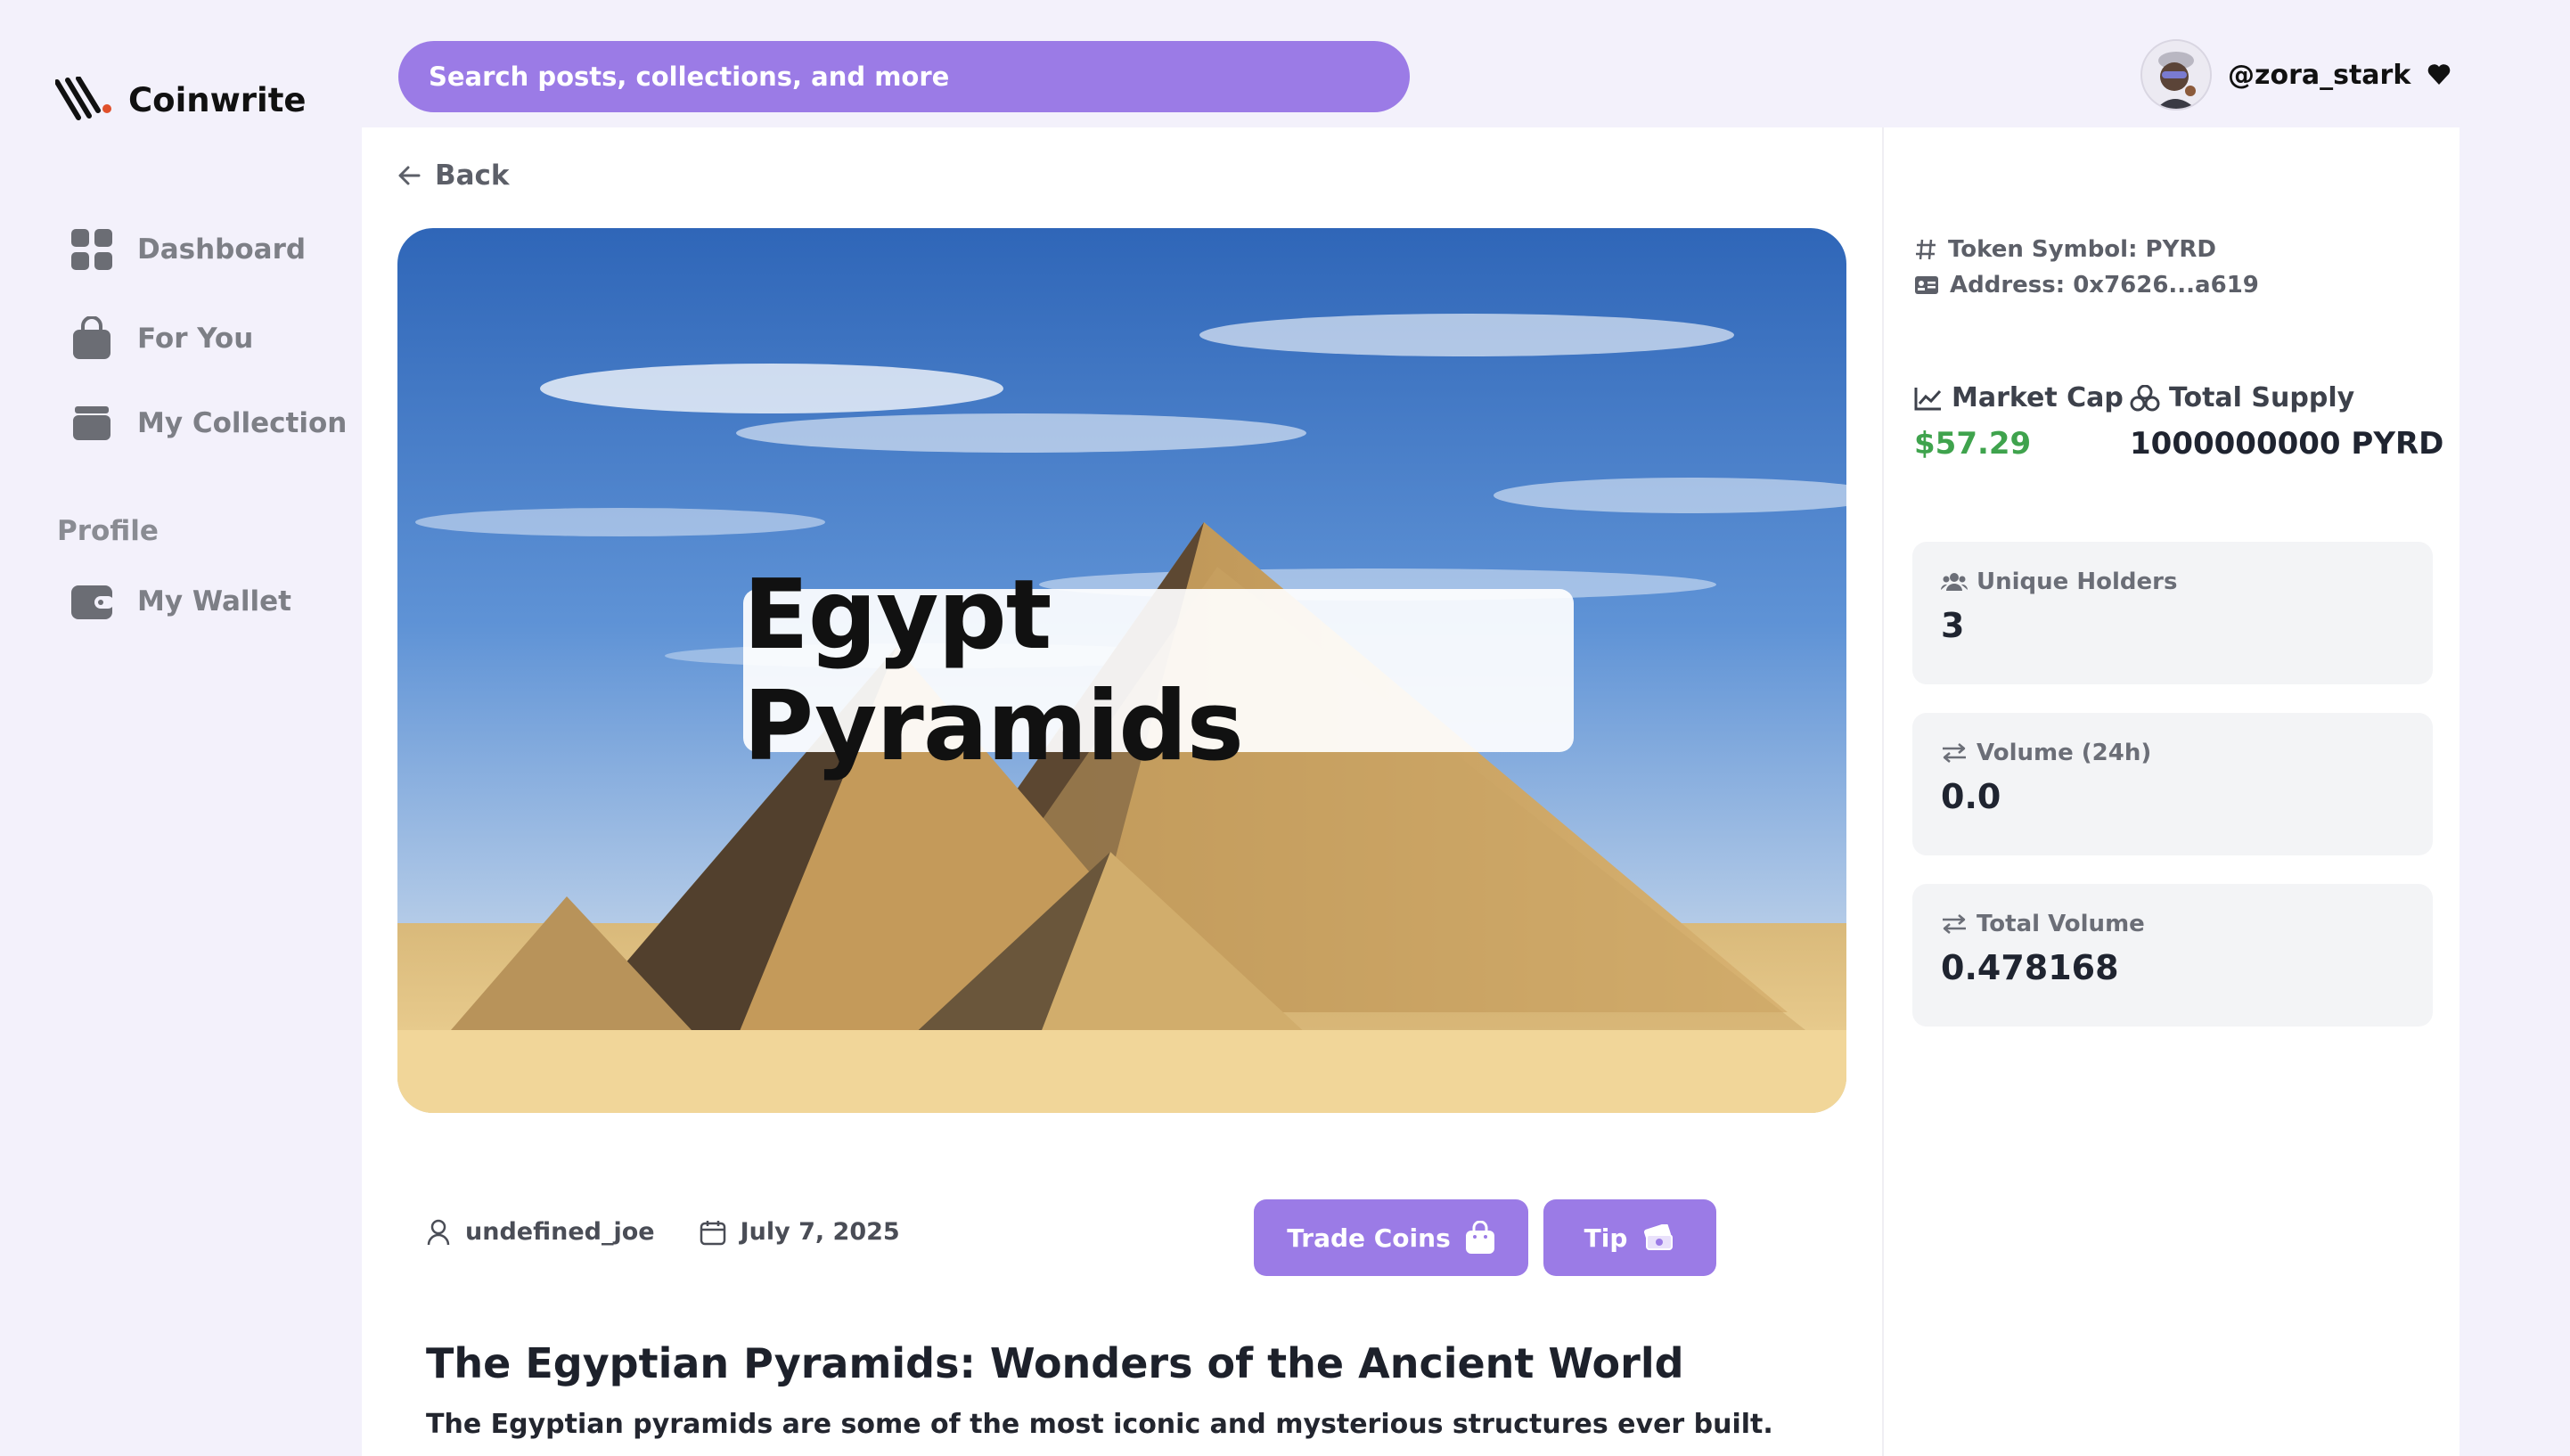  What do you see at coordinates (2086, 285) in the screenshot?
I see `token-address: Address: 0x7626...a619` at bounding box center [2086, 285].